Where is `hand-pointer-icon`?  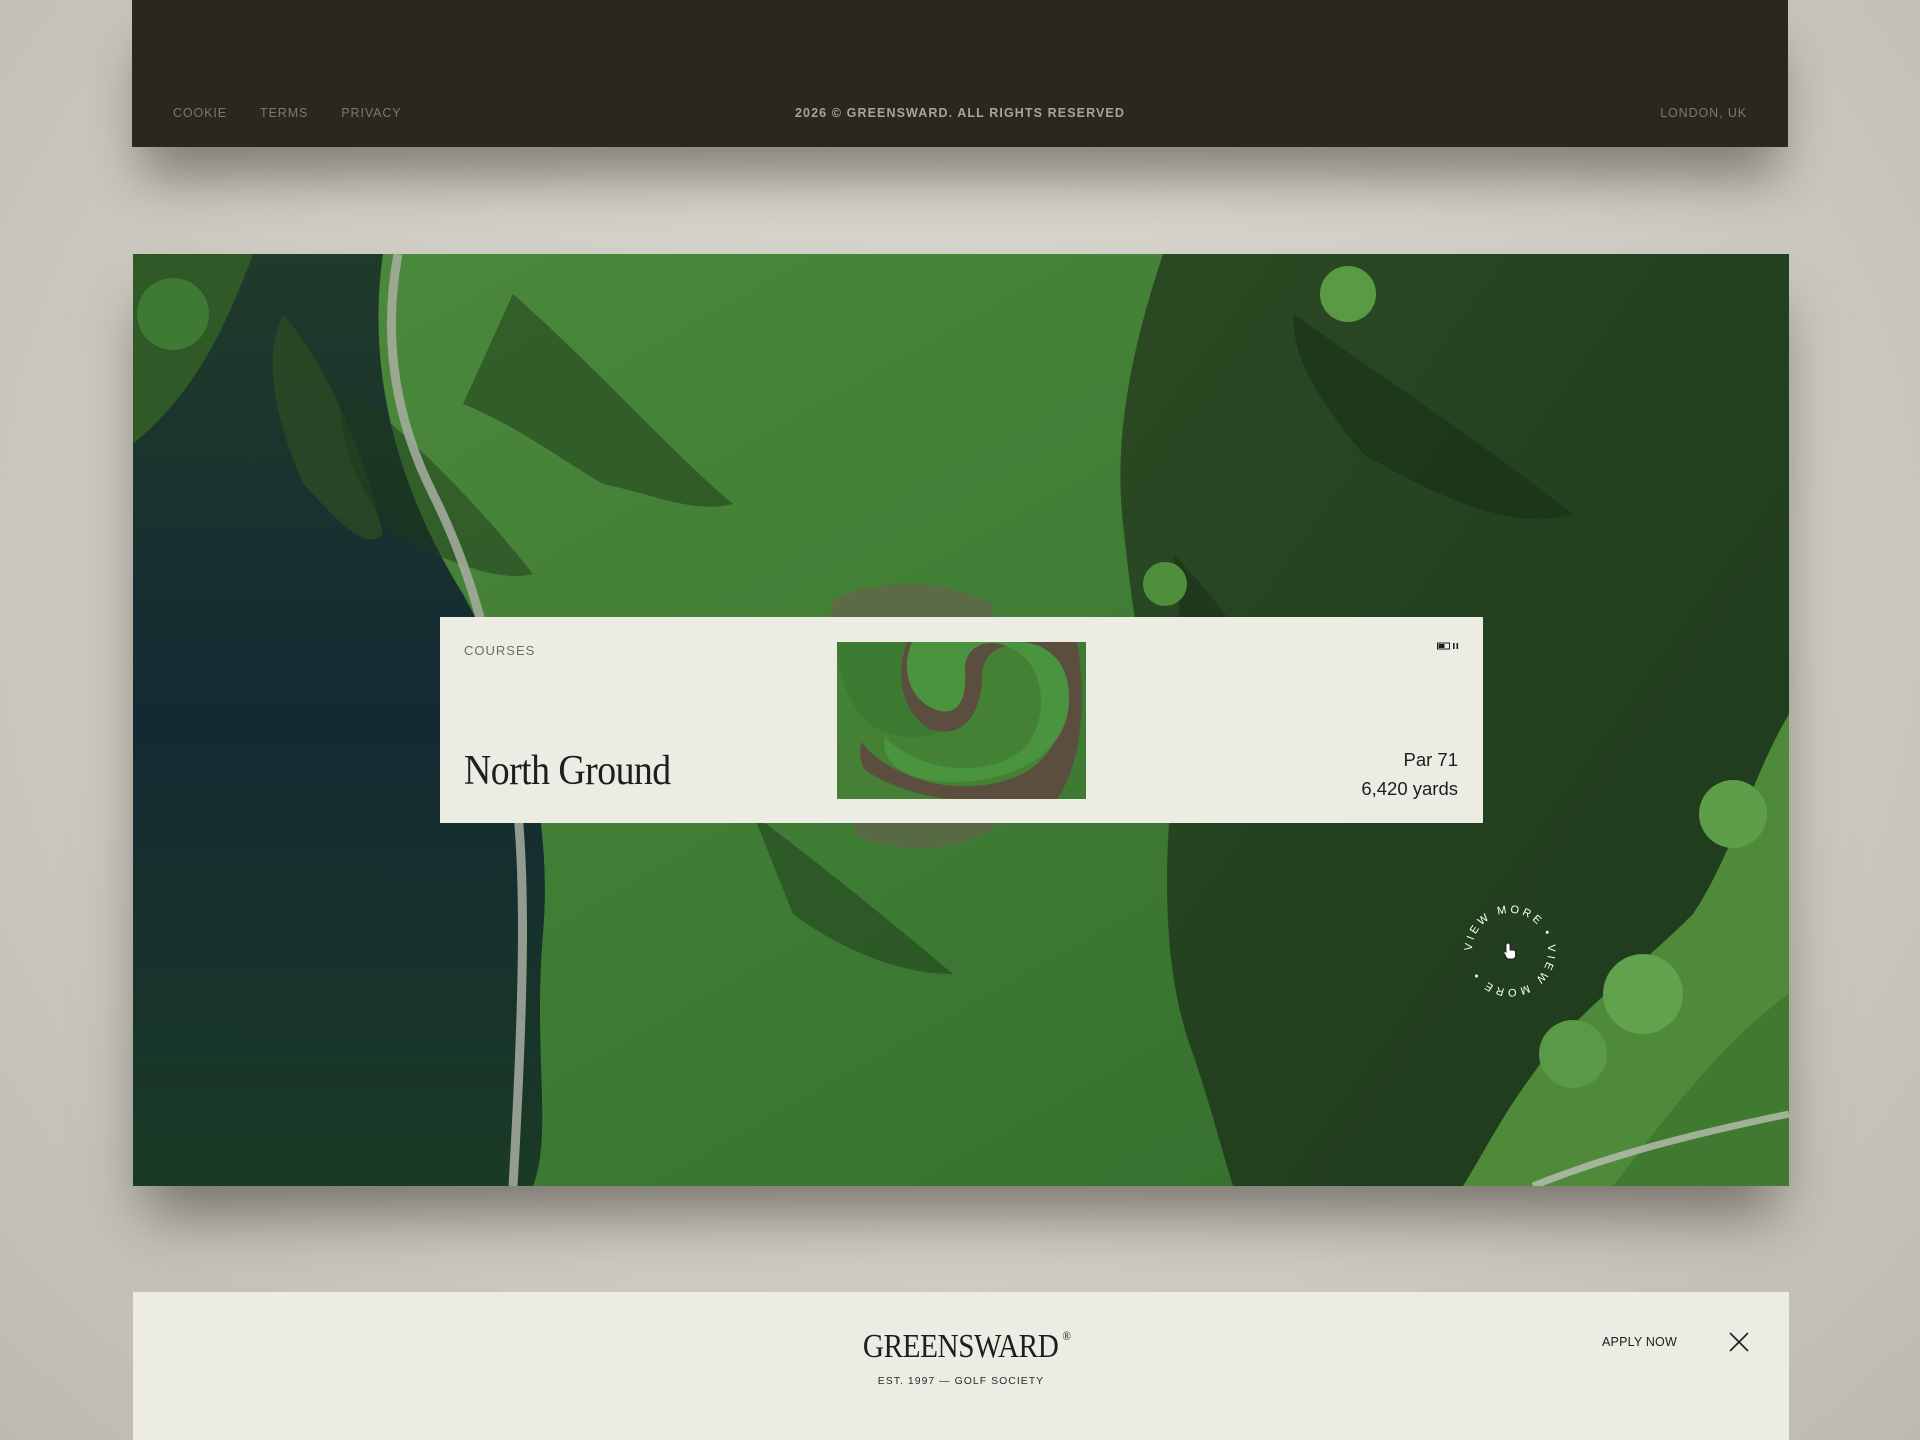
hand-pointer-icon is located at coordinates (1509, 951).